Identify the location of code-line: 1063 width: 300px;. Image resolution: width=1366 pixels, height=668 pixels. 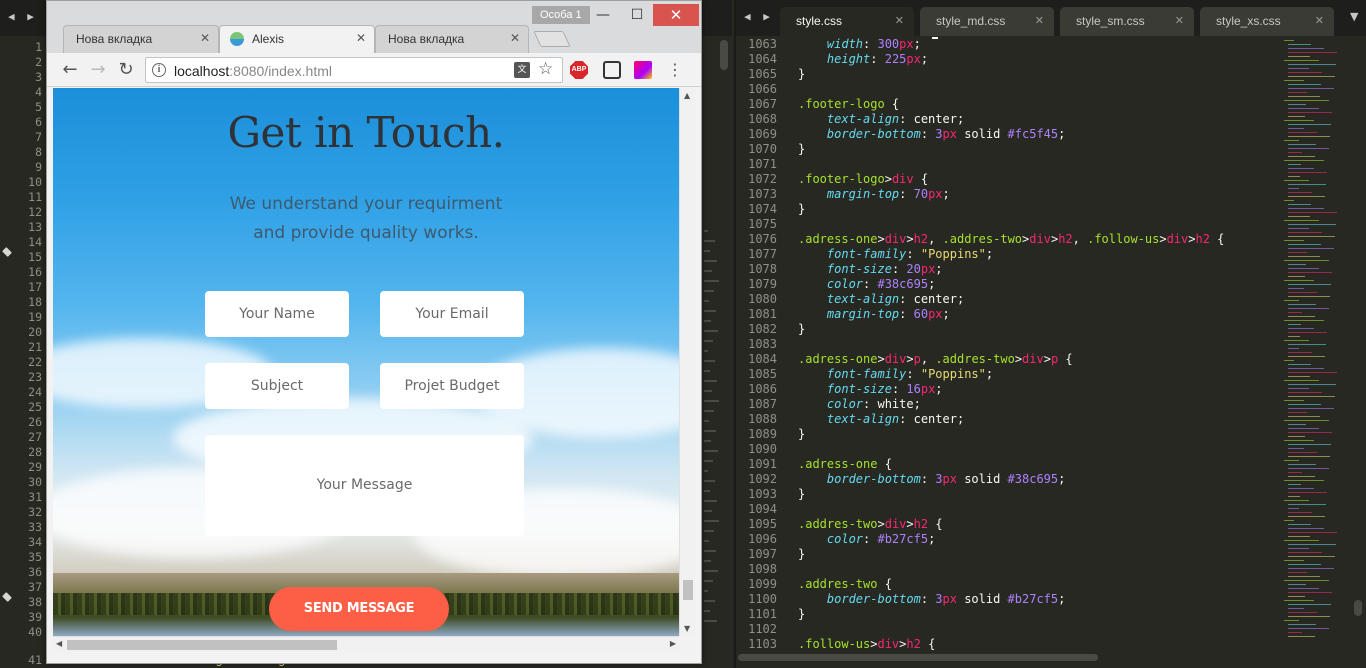
(1006, 44).